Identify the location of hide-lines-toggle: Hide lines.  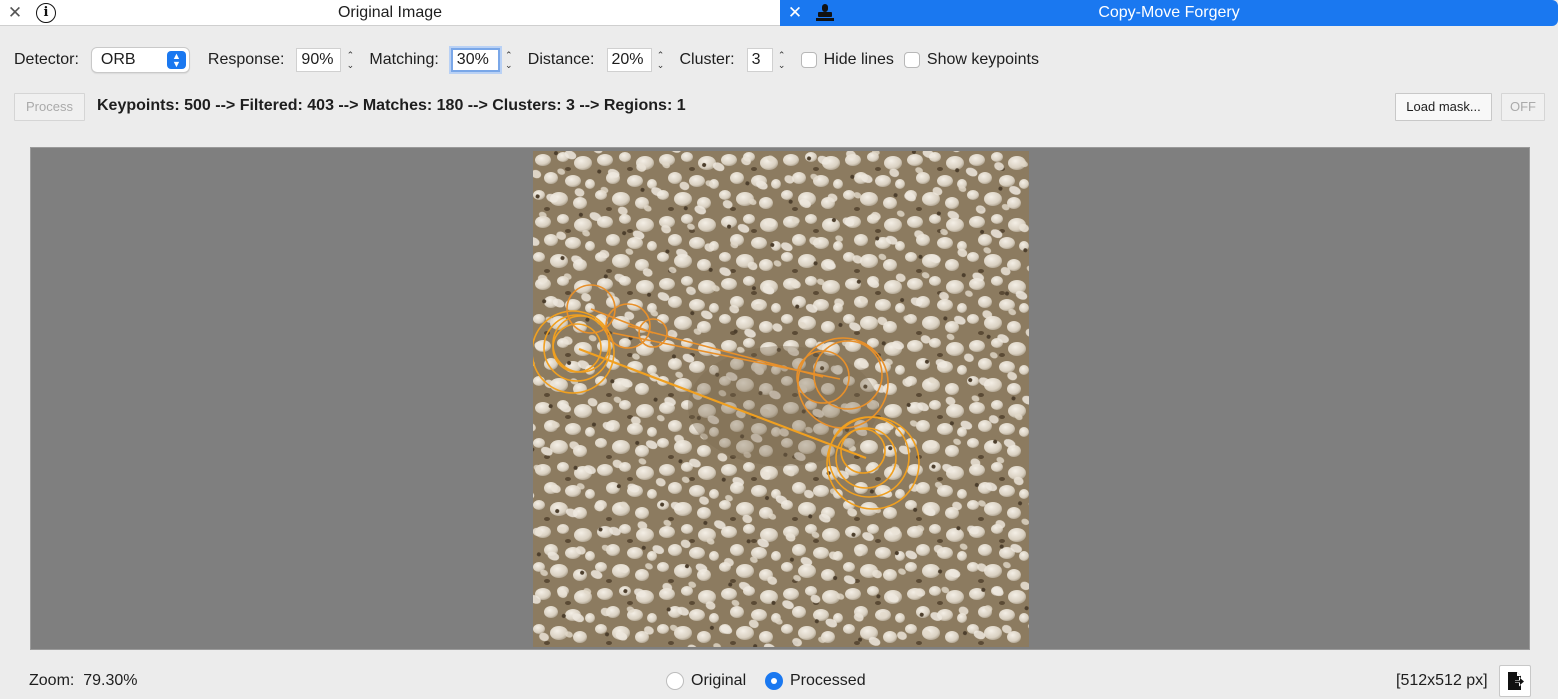
(847, 60).